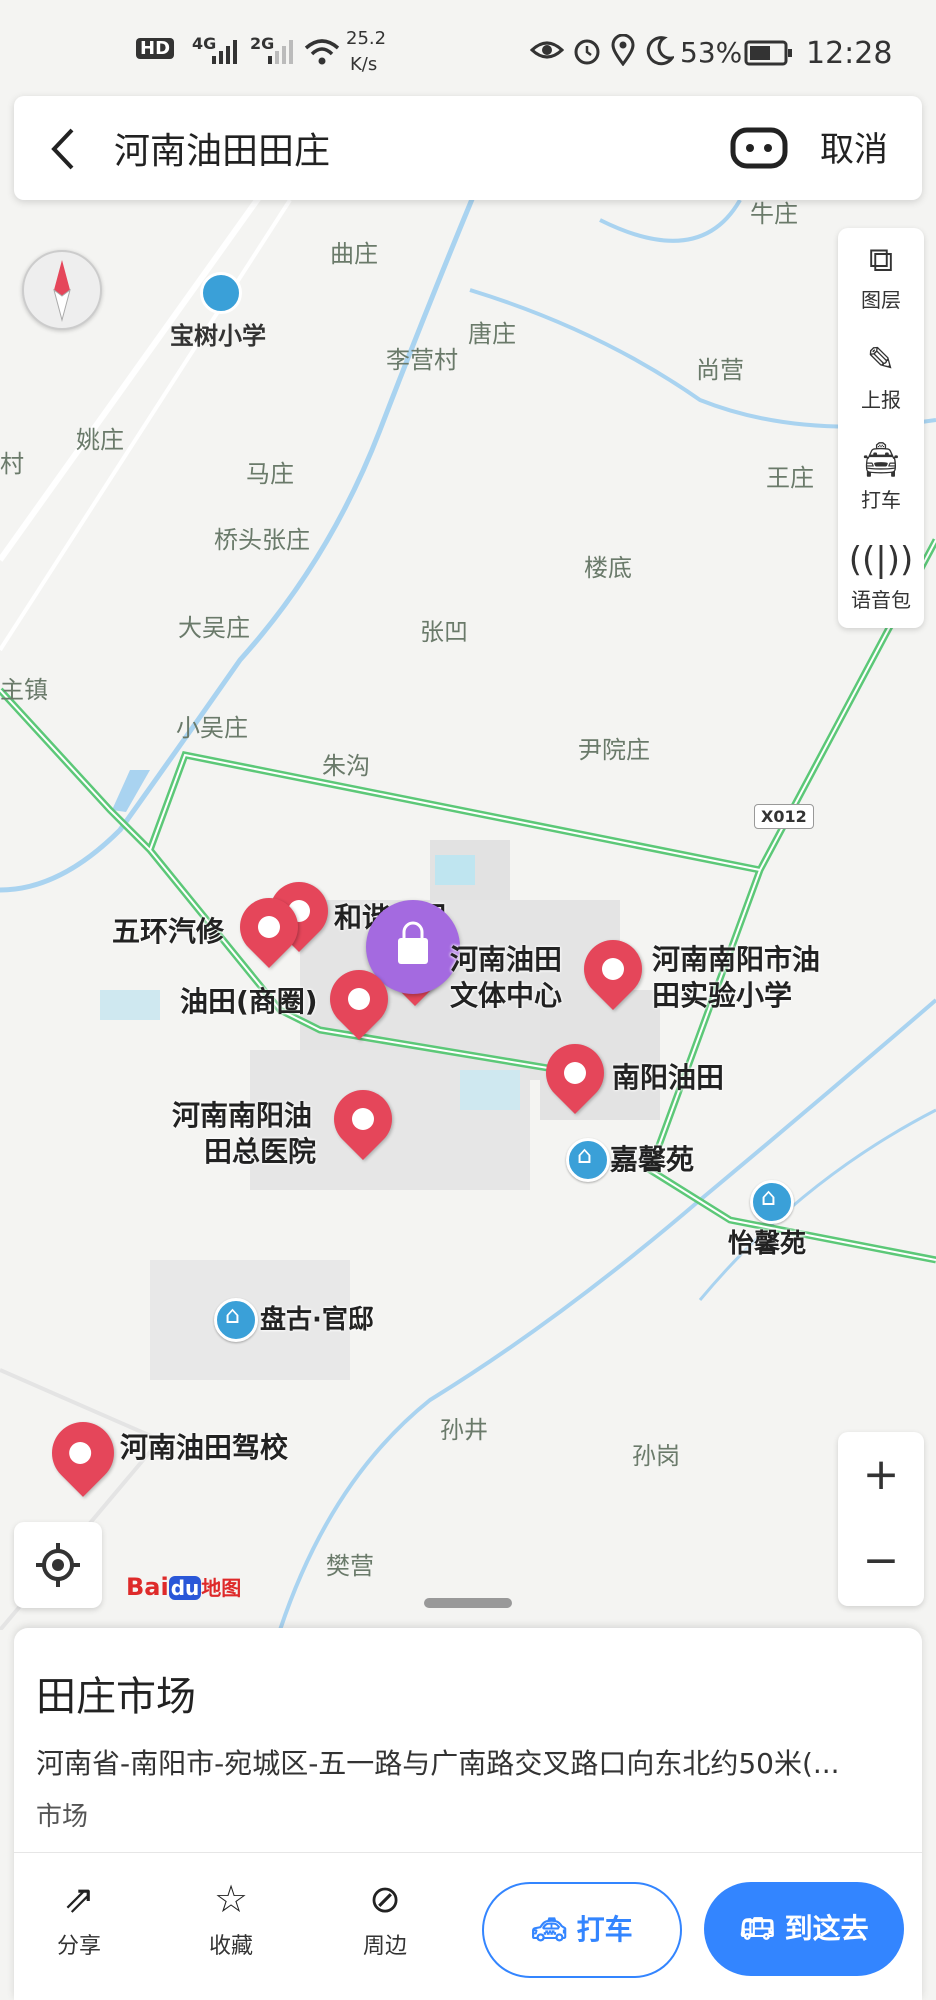 The image size is (936, 2000). Describe the element at coordinates (849, 53) in the screenshot. I see `clock: 12:28` at that location.